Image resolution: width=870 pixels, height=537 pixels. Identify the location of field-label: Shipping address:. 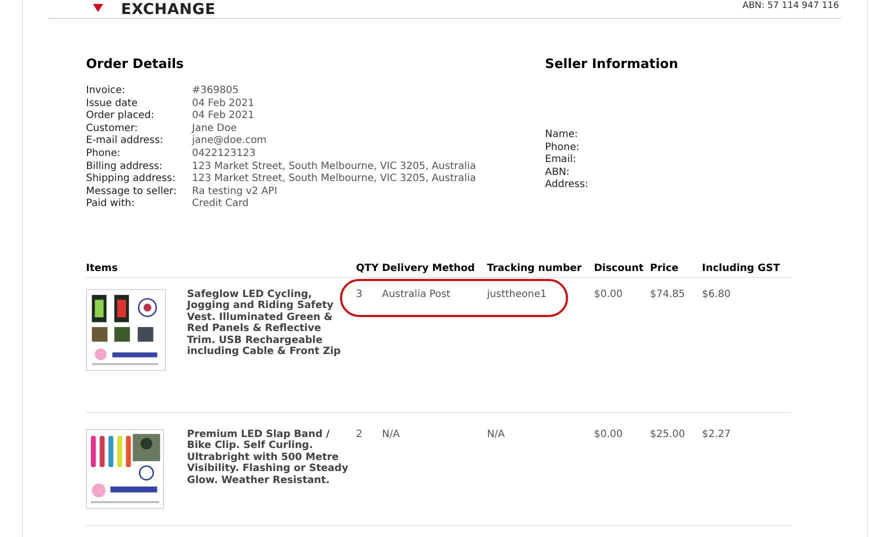
(131, 179).